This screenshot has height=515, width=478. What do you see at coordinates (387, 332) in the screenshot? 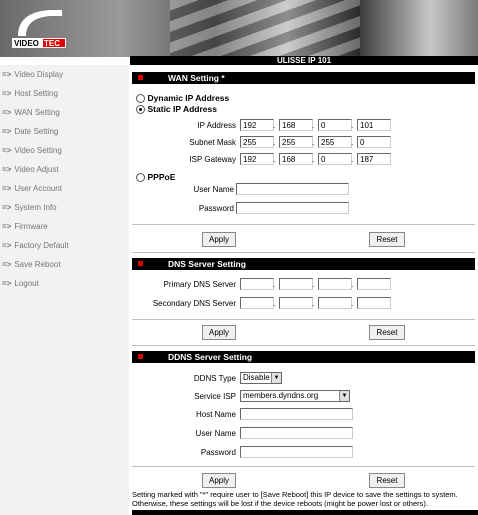
I see `dns-reset-button: Reset` at bounding box center [387, 332].